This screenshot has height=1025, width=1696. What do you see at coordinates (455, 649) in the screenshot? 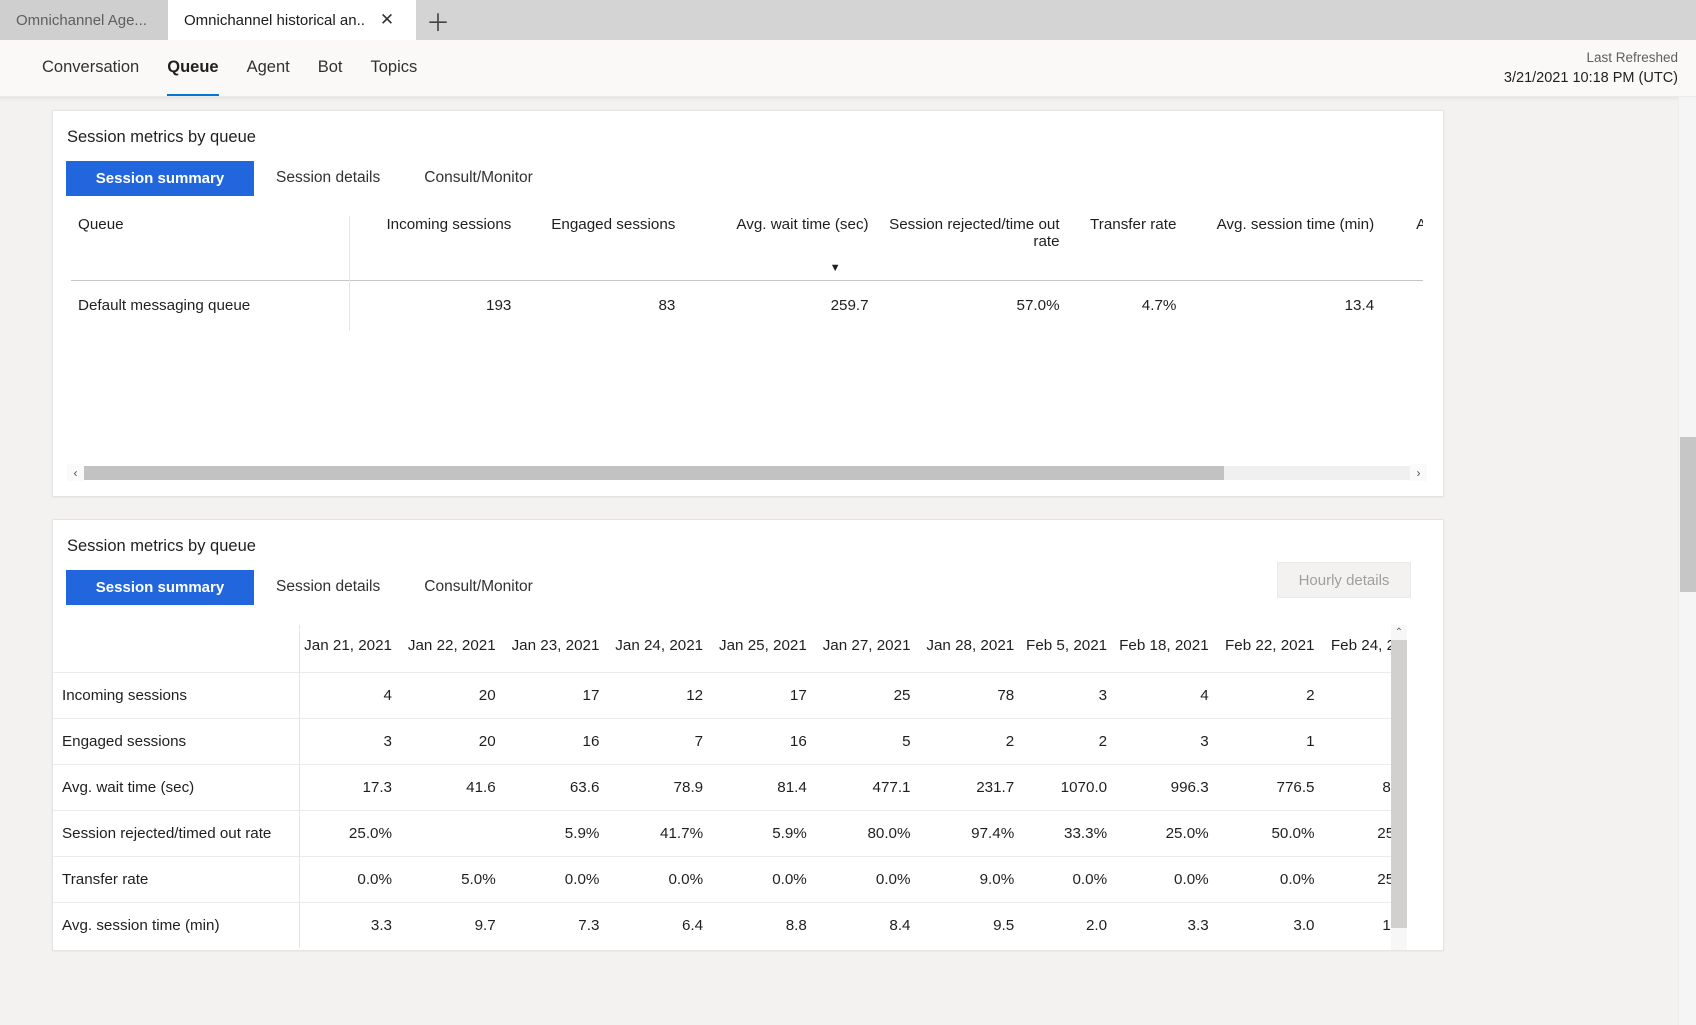
I see `col-header-date-1: Jan 22, 2021` at bounding box center [455, 649].